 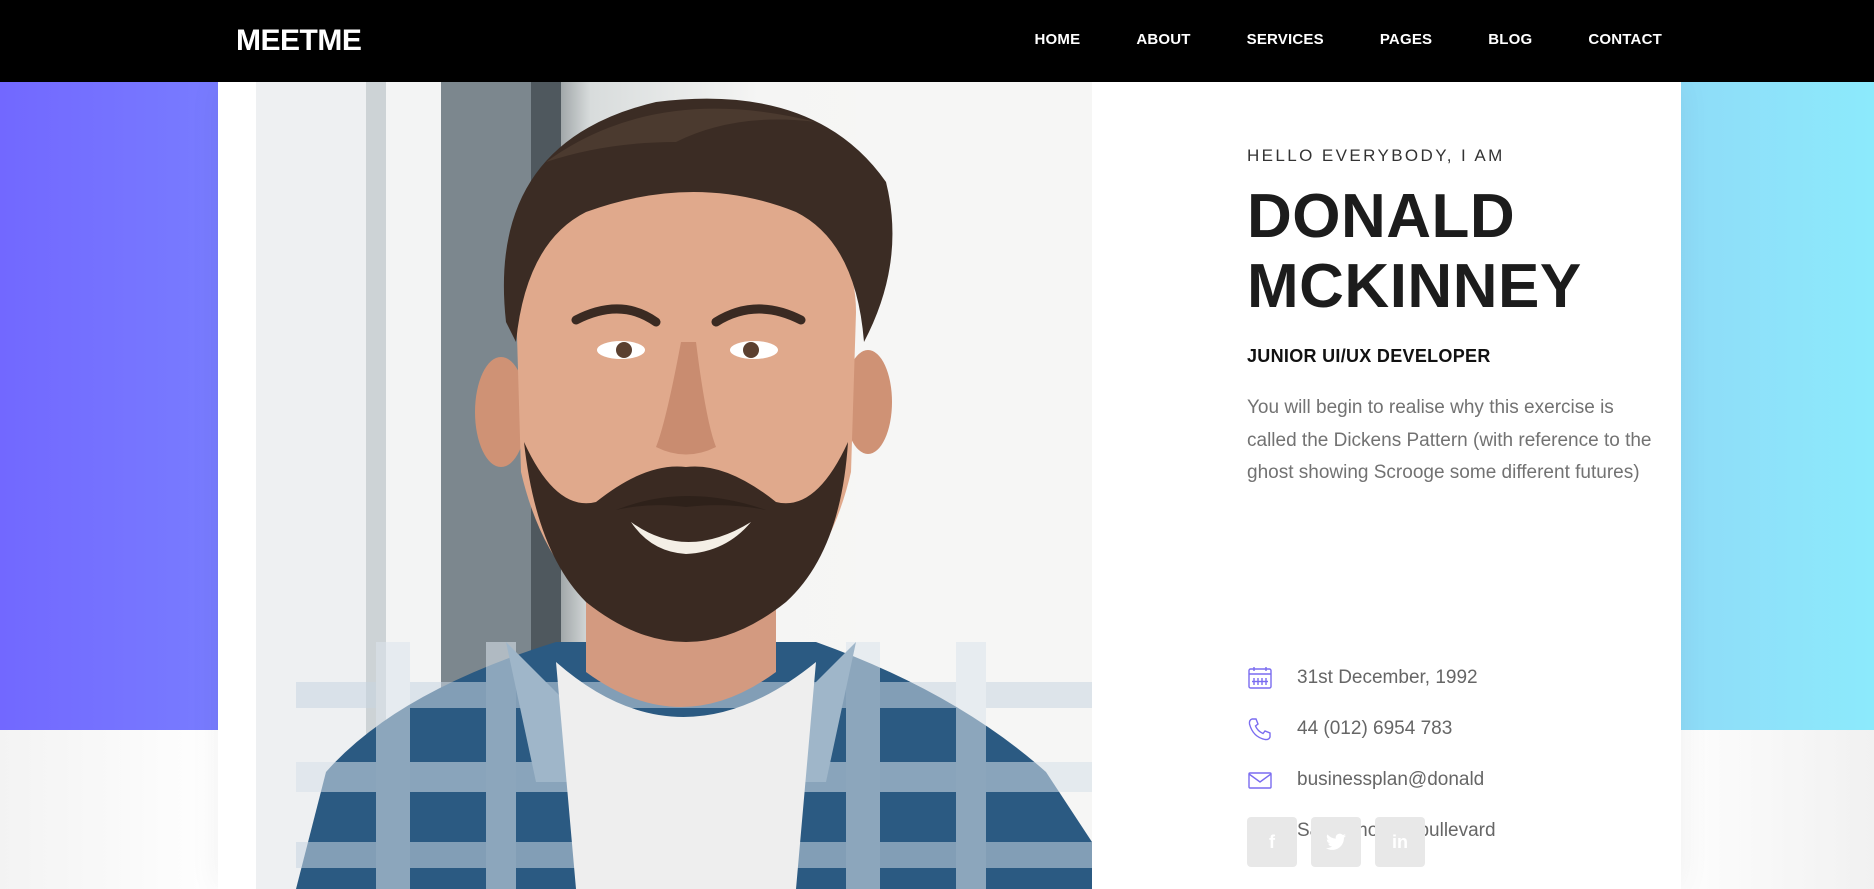 What do you see at coordinates (1510, 39) in the screenshot?
I see `nav-blog: BLOG` at bounding box center [1510, 39].